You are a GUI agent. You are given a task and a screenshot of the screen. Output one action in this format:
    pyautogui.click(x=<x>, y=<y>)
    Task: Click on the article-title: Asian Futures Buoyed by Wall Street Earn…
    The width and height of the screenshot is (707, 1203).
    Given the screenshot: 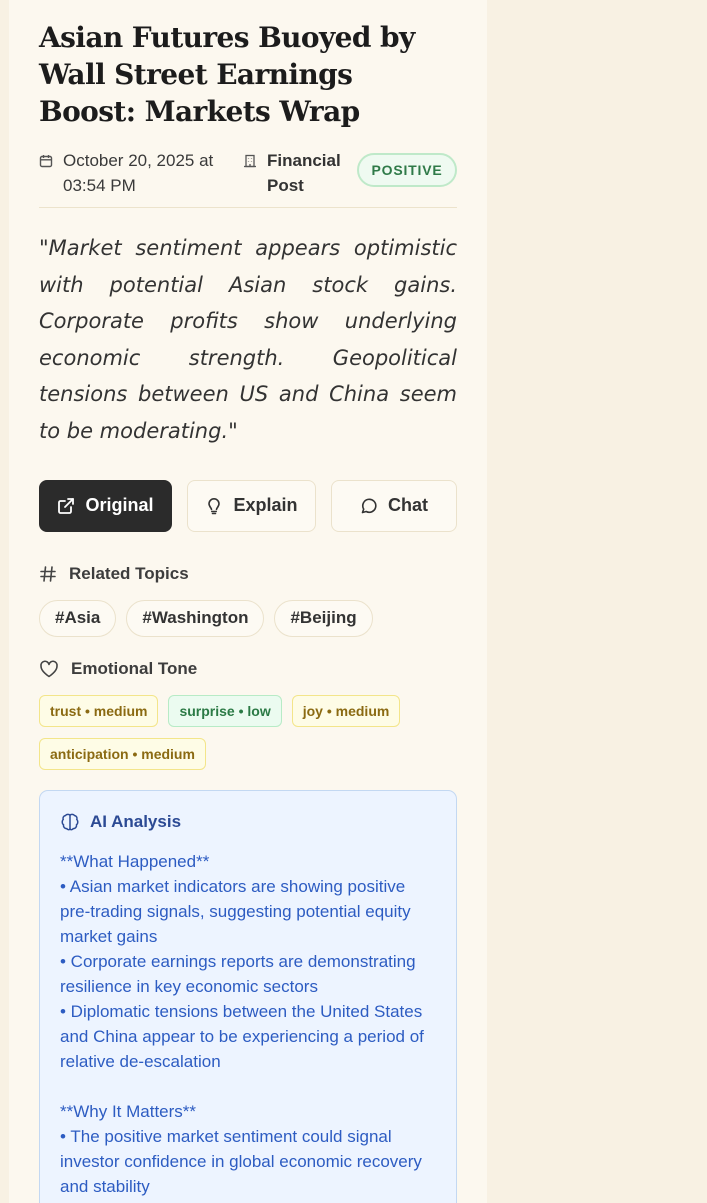 What is the action you would take?
    pyautogui.click(x=227, y=74)
    